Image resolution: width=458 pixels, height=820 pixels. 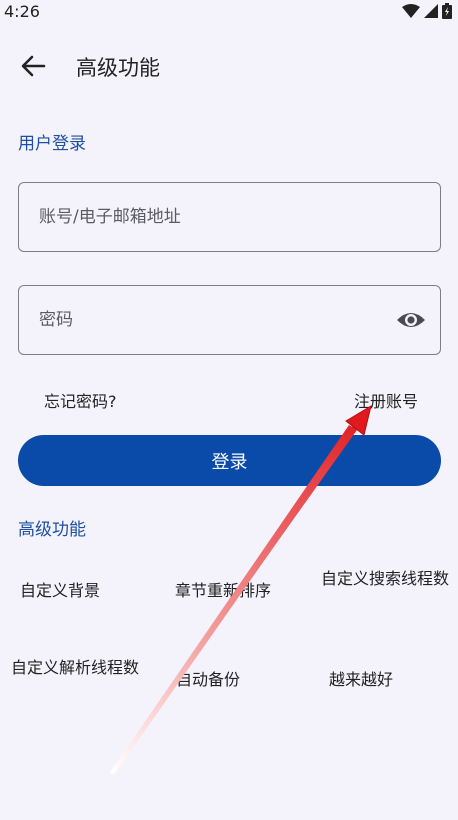 What do you see at coordinates (80, 400) in the screenshot?
I see `forgot-password-link: 忘记密码?` at bounding box center [80, 400].